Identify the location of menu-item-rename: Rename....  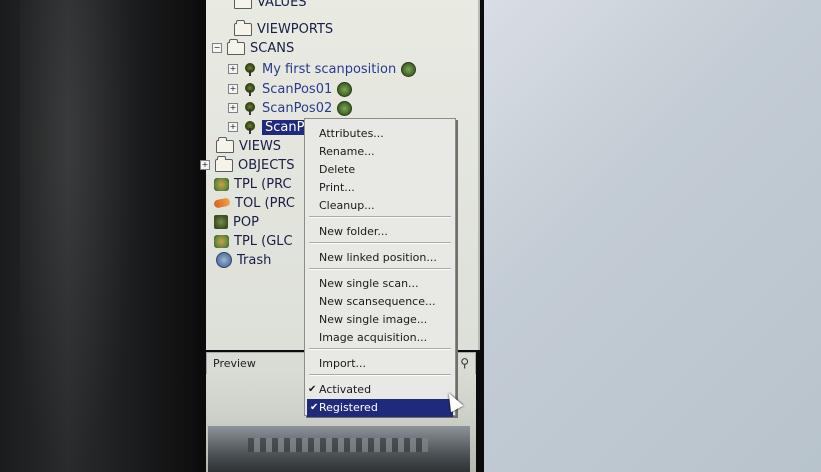
(380, 152).